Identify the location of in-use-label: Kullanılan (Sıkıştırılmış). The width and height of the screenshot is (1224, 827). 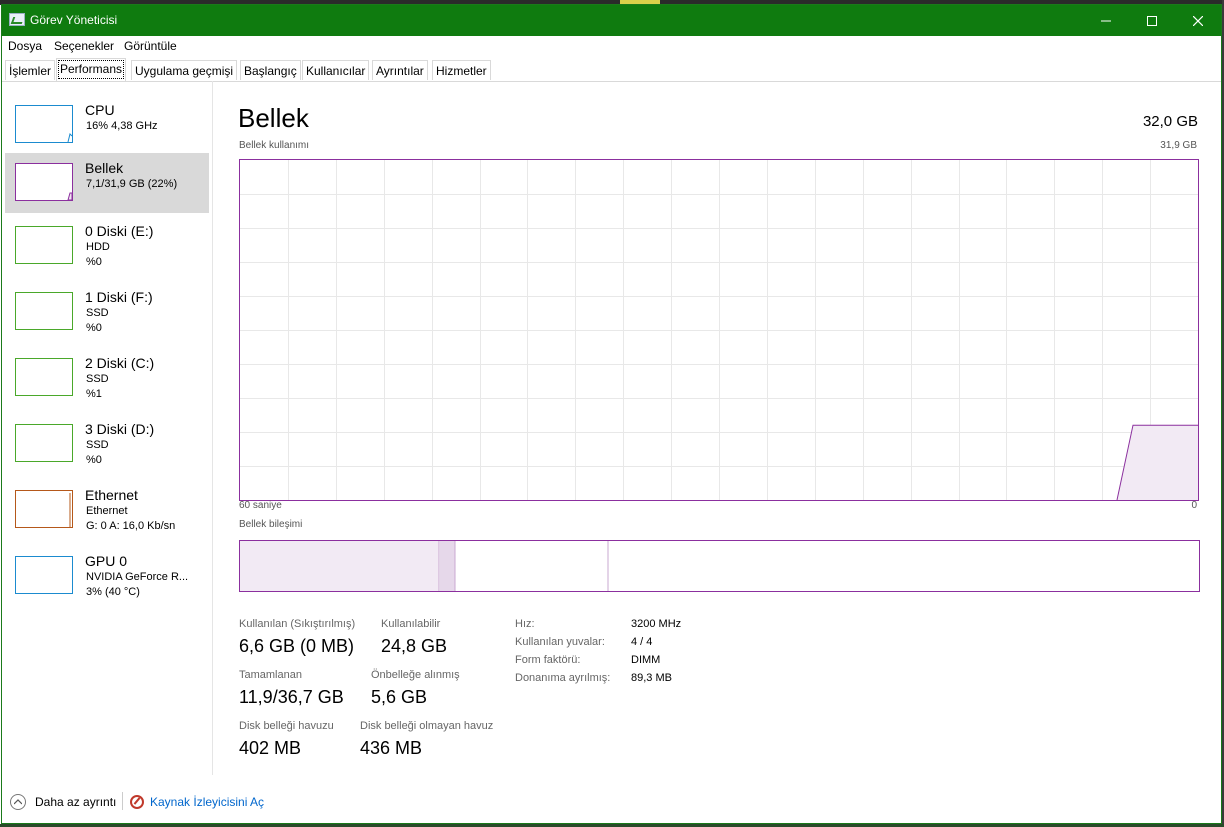
(297, 624).